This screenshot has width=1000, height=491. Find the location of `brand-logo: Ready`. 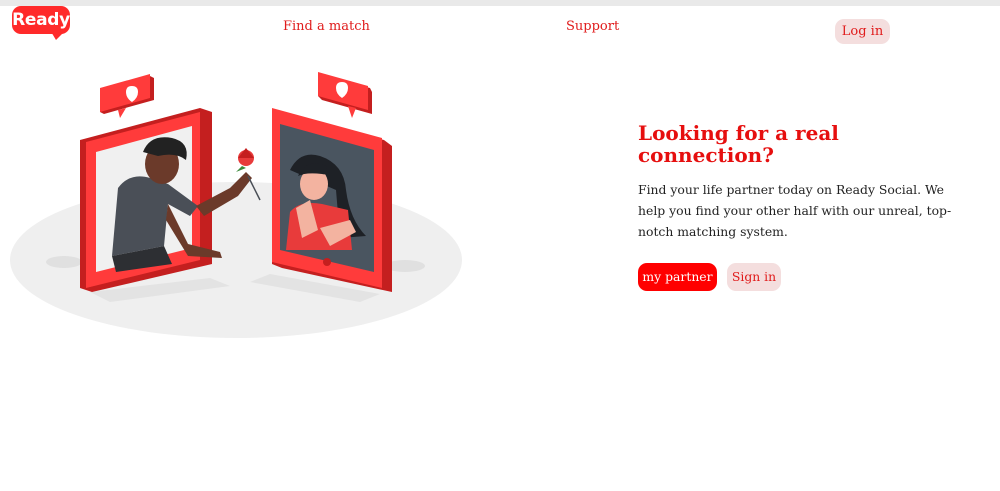

brand-logo: Ready is located at coordinates (43, 24).